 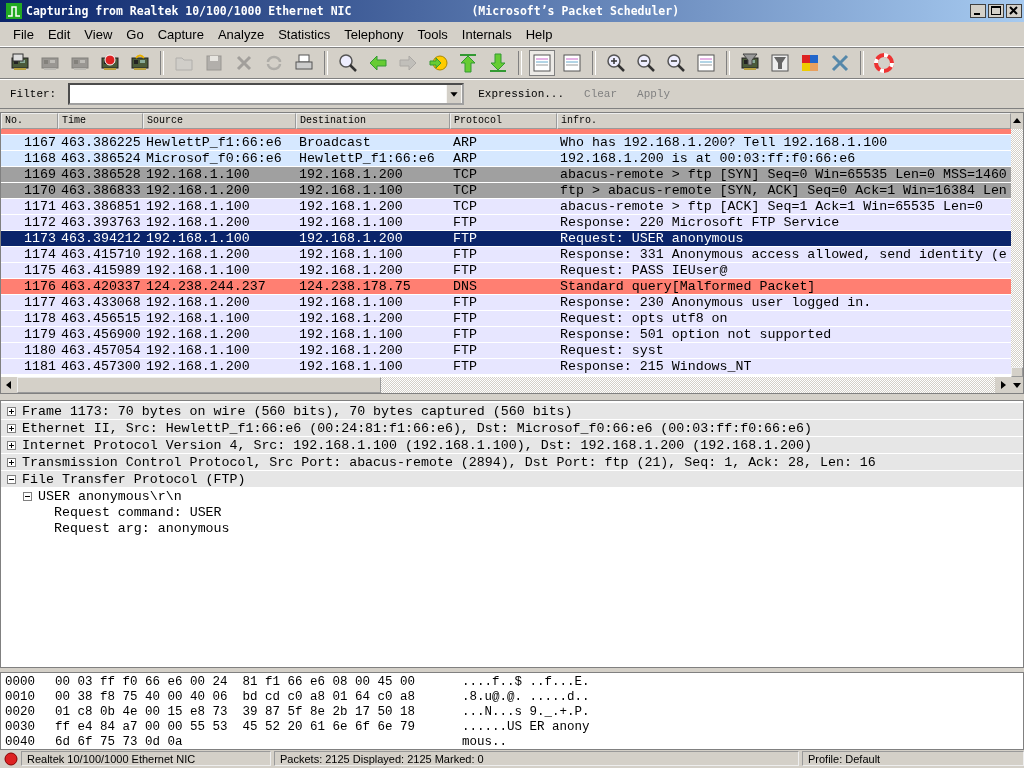 I want to click on column-header: Time, so click(x=100, y=121).